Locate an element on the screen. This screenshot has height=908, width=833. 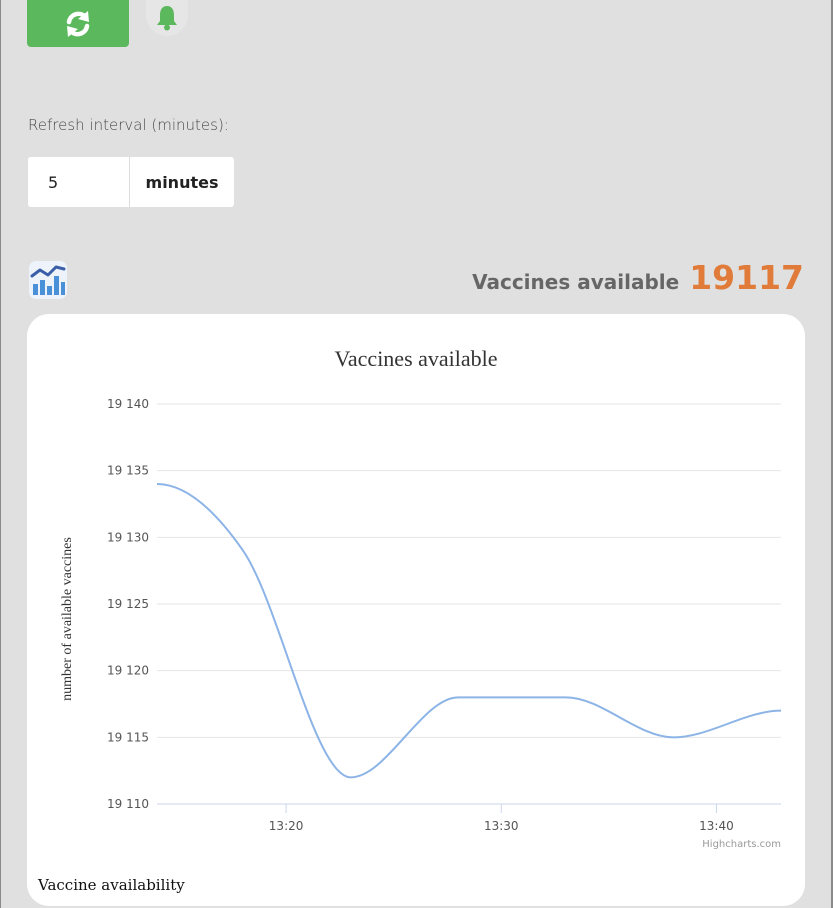
interval-unit-addon: minutes is located at coordinates (182, 182).